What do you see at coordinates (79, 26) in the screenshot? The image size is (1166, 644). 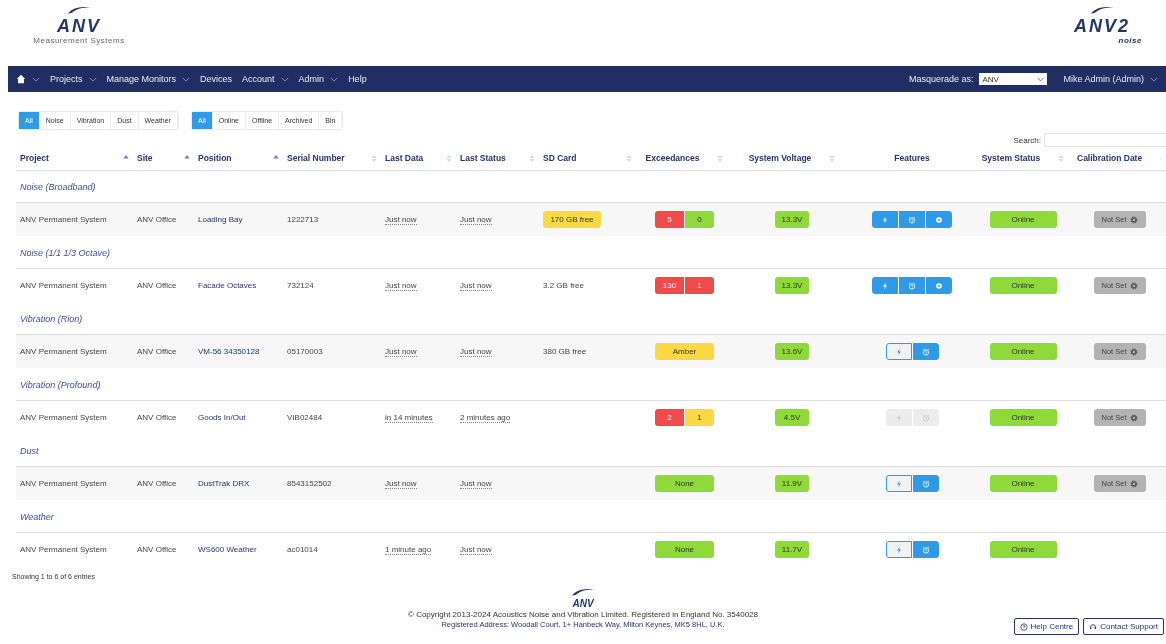 I see `logo-text: ANV` at bounding box center [79, 26].